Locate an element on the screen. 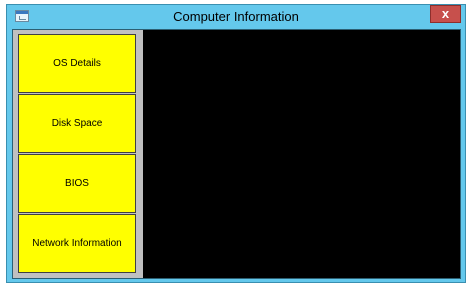 The height and width of the screenshot is (288, 474). network-information-button: Network Information is located at coordinates (77, 243).